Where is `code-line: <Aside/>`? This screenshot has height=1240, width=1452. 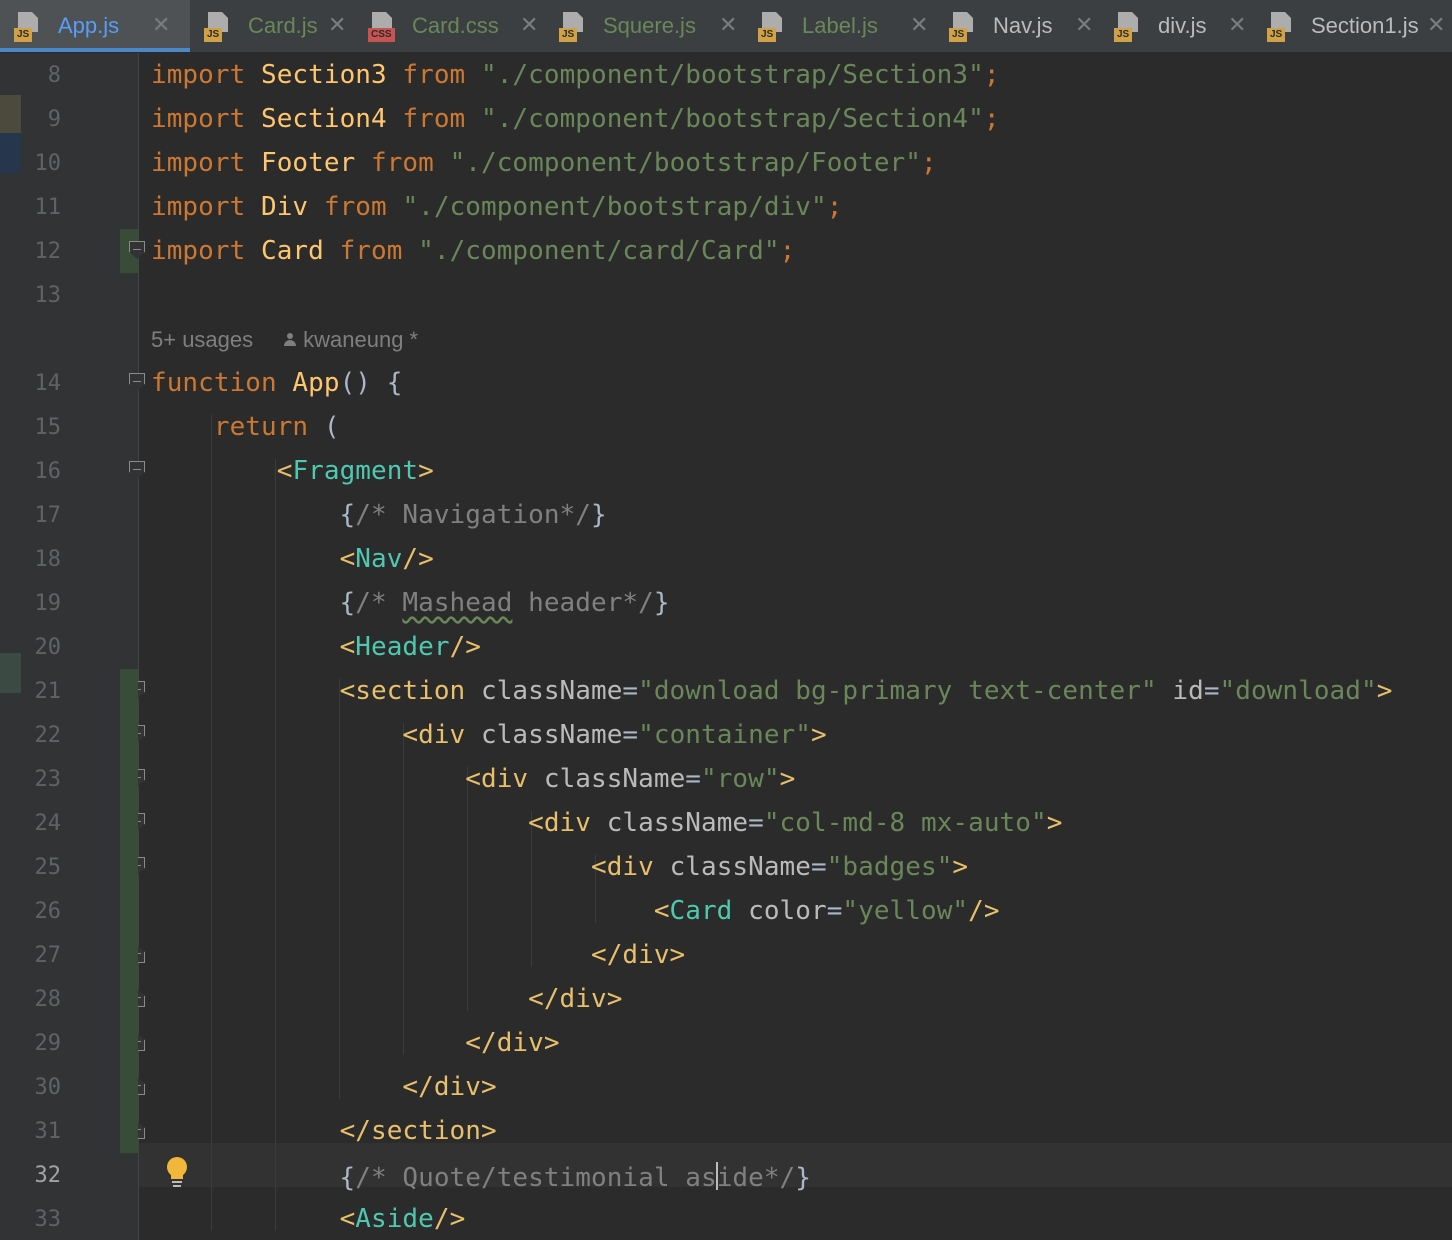 code-line: <Aside/> is located at coordinates (308, 1219).